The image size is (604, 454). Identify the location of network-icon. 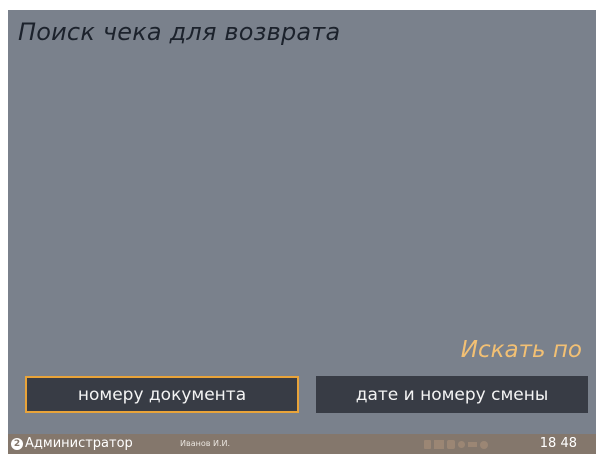
(451, 444).